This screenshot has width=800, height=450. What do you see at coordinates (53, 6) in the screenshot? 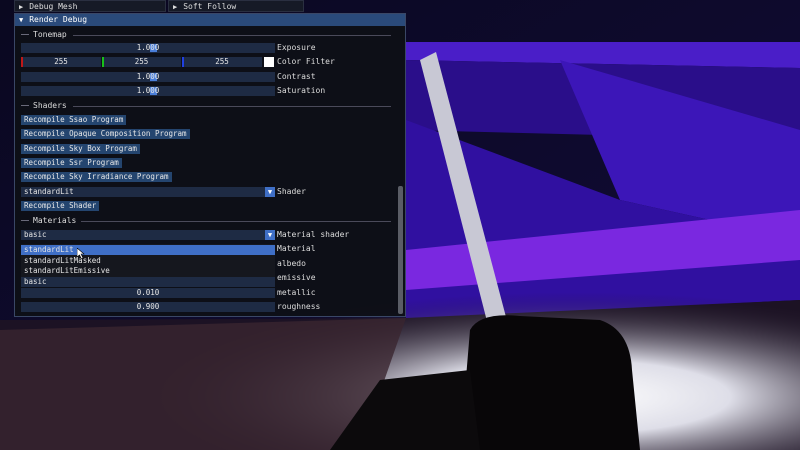
I see `debug-mesh-label: Debug Mesh` at bounding box center [53, 6].